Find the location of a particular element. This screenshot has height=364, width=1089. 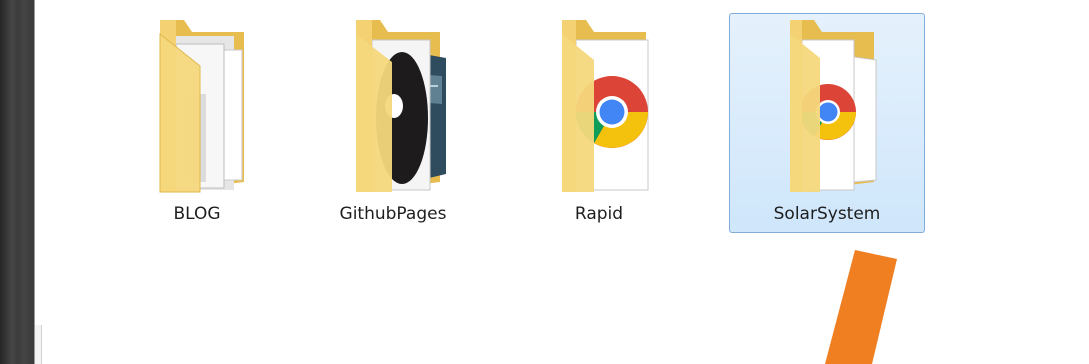

folder-label: Rapid is located at coordinates (599, 214).